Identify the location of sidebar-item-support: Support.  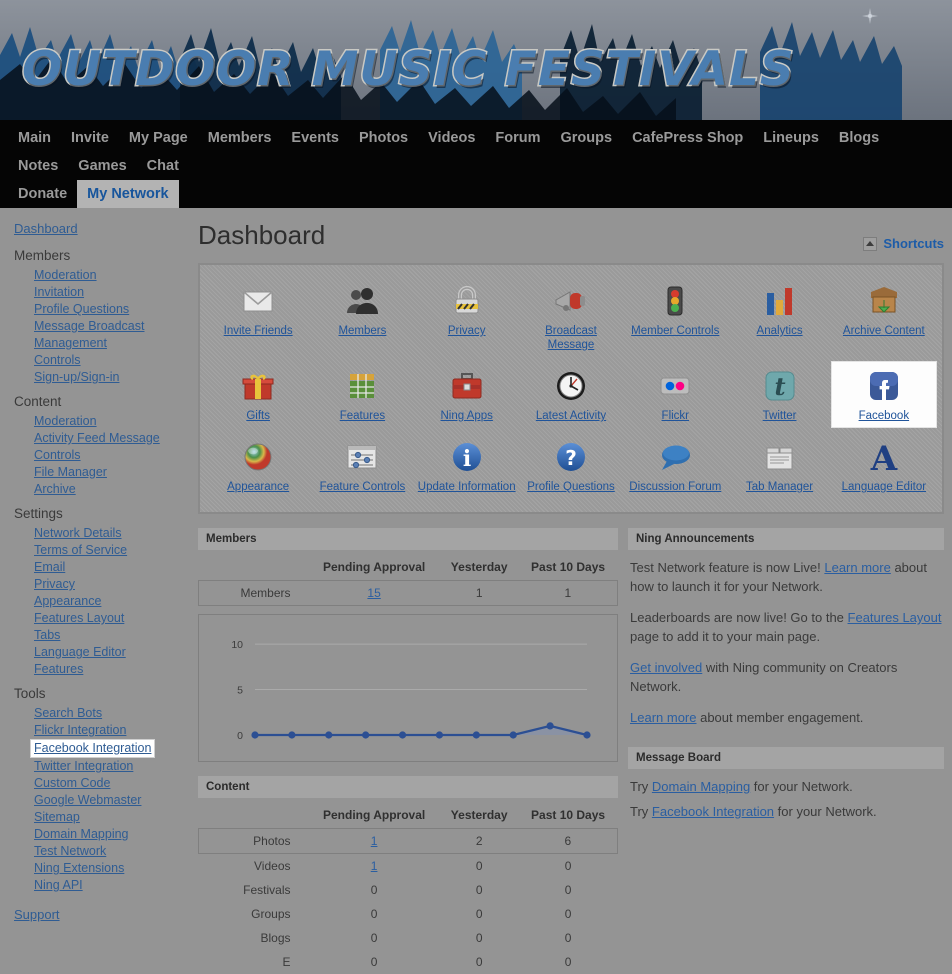
(102, 915).